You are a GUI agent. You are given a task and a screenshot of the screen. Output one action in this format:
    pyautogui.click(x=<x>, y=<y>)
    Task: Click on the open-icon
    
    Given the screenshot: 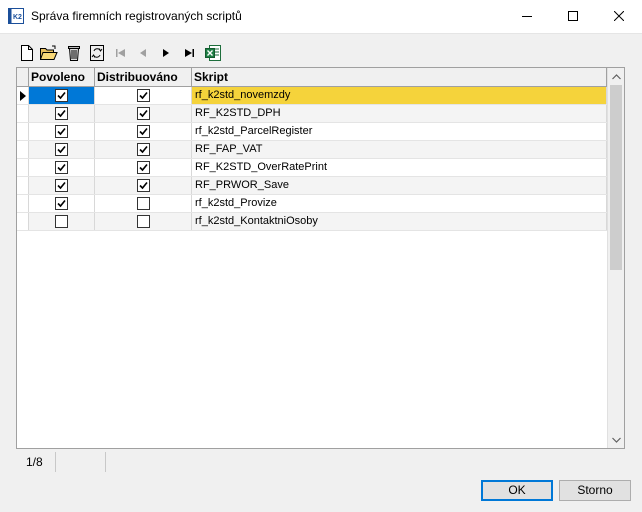 What is the action you would take?
    pyautogui.click(x=49, y=52)
    